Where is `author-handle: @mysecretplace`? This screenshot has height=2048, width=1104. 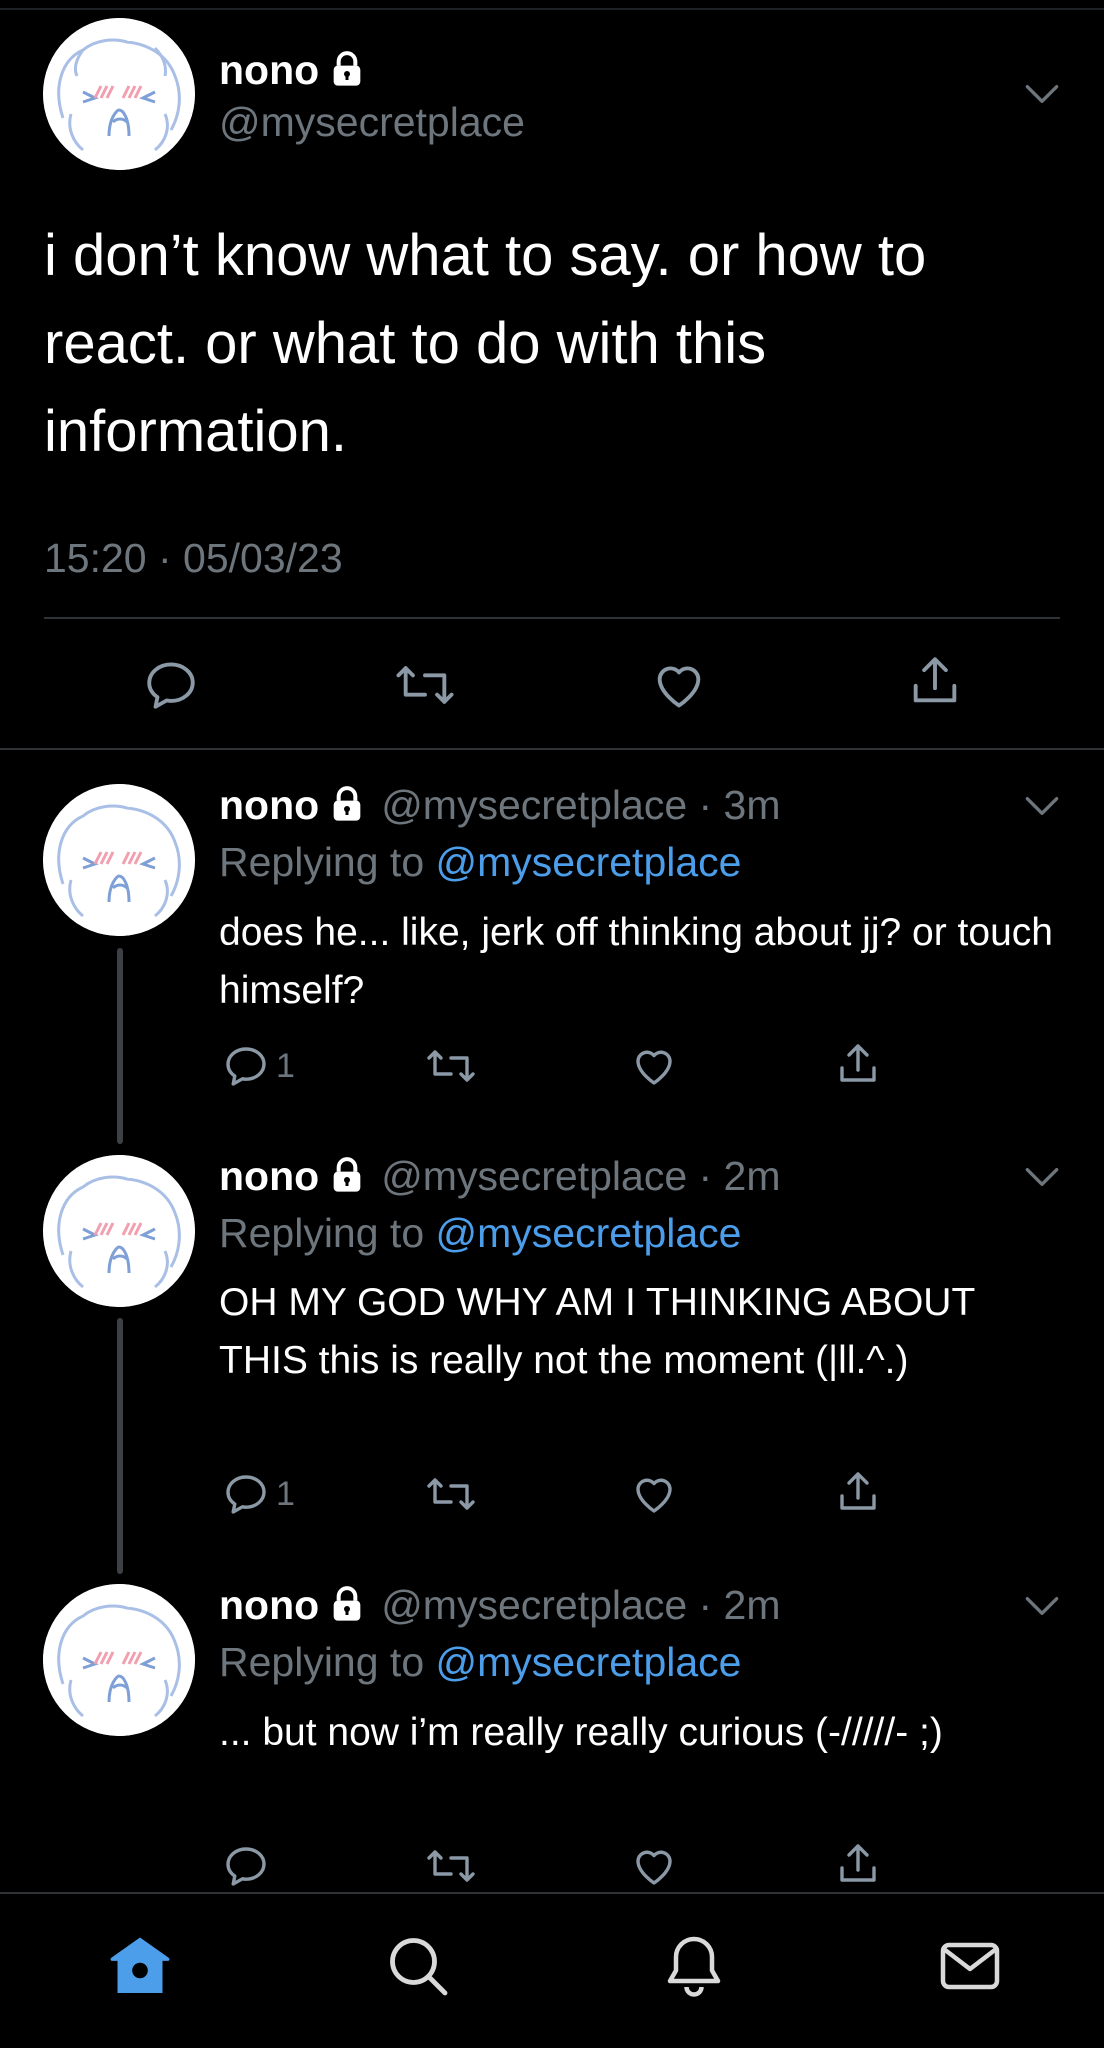 author-handle: @mysecretplace is located at coordinates (372, 122).